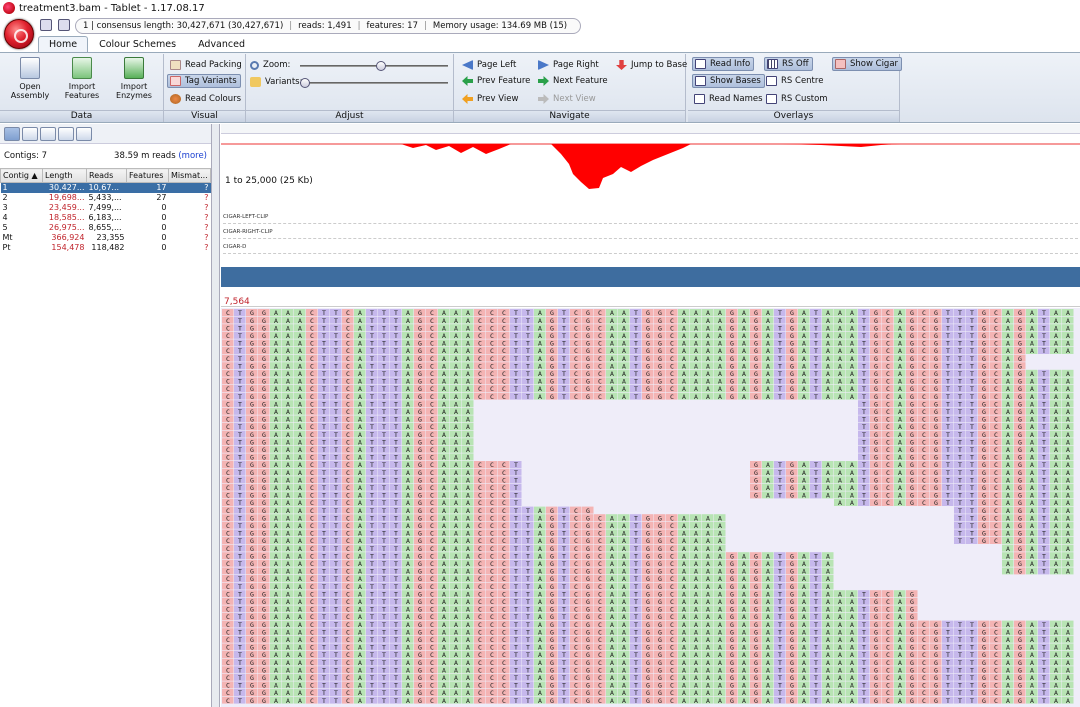 The width and height of the screenshot is (1080, 707). Describe the element at coordinates (543, 81) in the screenshot. I see `next-feature-icon` at that location.